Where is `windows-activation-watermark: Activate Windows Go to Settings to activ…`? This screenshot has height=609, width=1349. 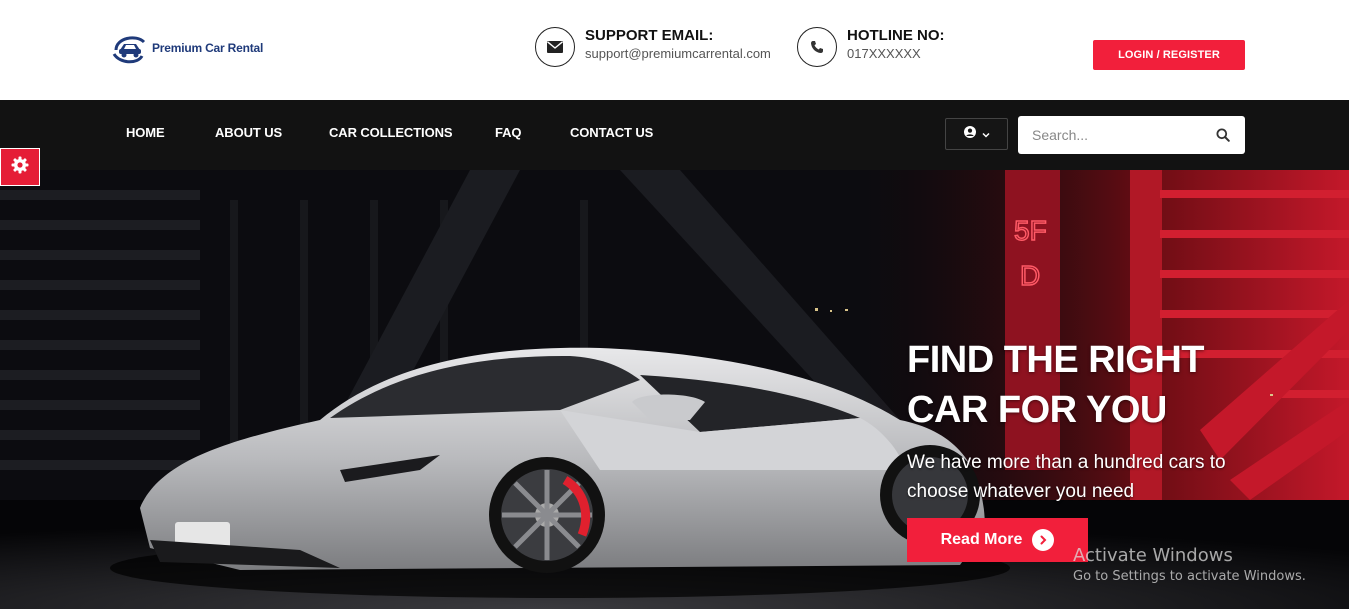 windows-activation-watermark: Activate Windows Go to Settings to activ… is located at coordinates (1189, 566).